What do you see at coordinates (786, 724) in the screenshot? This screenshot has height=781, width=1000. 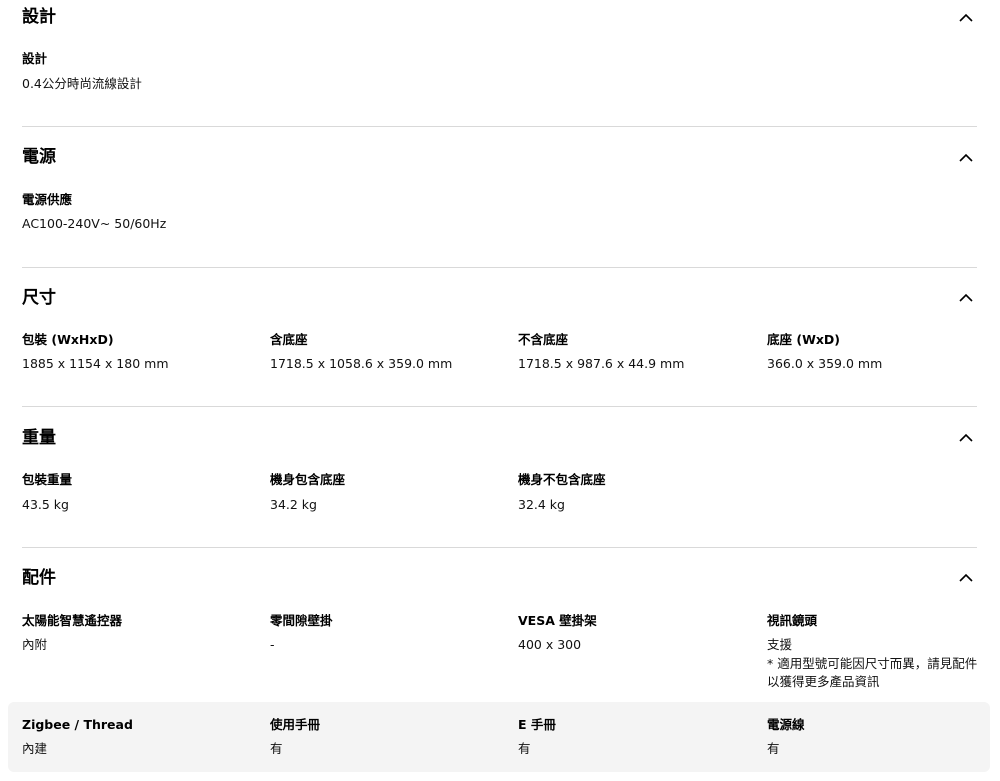 I see `spec-label: 電源線` at bounding box center [786, 724].